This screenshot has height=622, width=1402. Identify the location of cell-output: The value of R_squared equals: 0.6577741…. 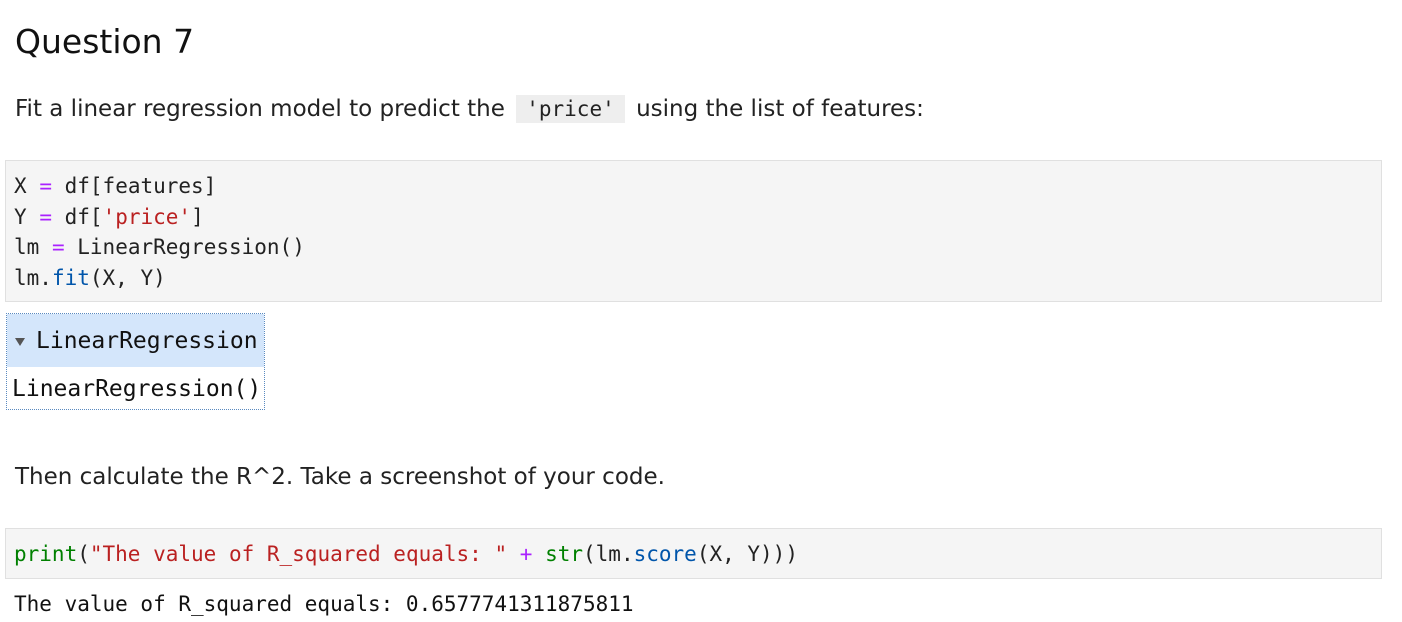
(324, 604).